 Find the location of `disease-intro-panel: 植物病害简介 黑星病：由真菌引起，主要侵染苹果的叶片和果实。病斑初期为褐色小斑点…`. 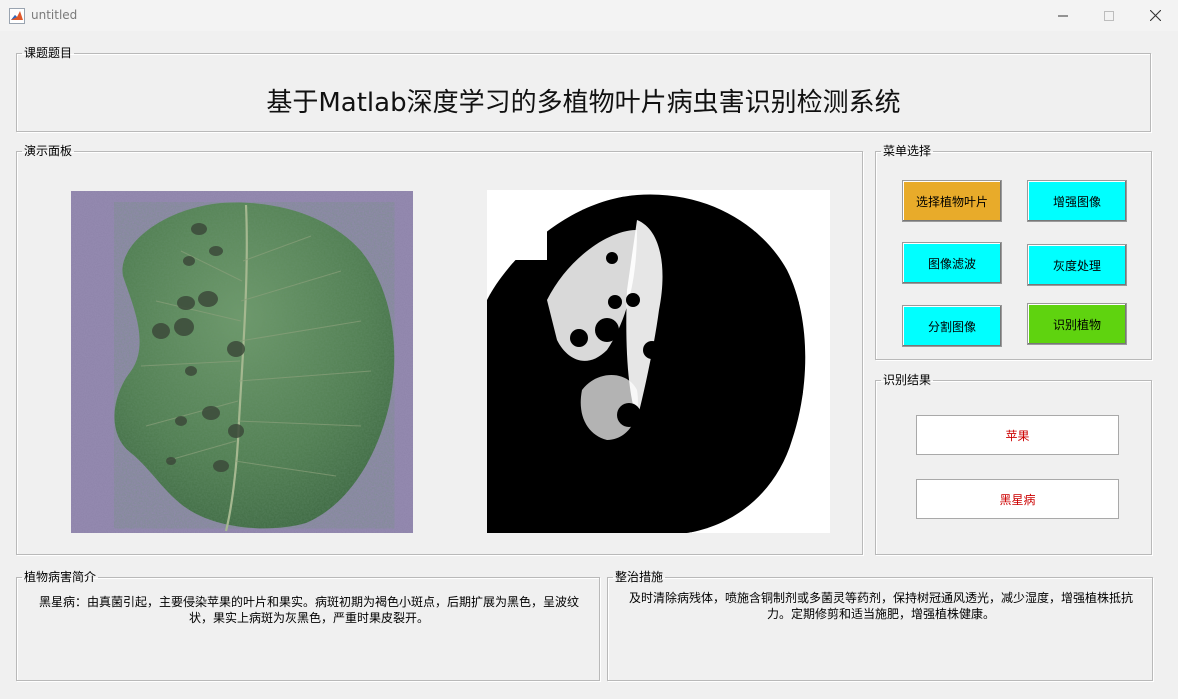

disease-intro-panel: 植物病害简介 黑星病：由真菌引起，主要侵染苹果的叶片和果实。病斑初期为褐色小斑点… is located at coordinates (308, 625).